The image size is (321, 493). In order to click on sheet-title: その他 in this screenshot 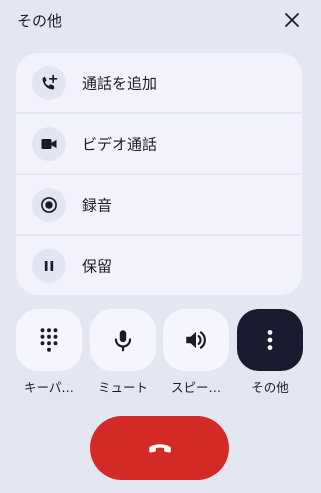, I will do `click(40, 21)`.